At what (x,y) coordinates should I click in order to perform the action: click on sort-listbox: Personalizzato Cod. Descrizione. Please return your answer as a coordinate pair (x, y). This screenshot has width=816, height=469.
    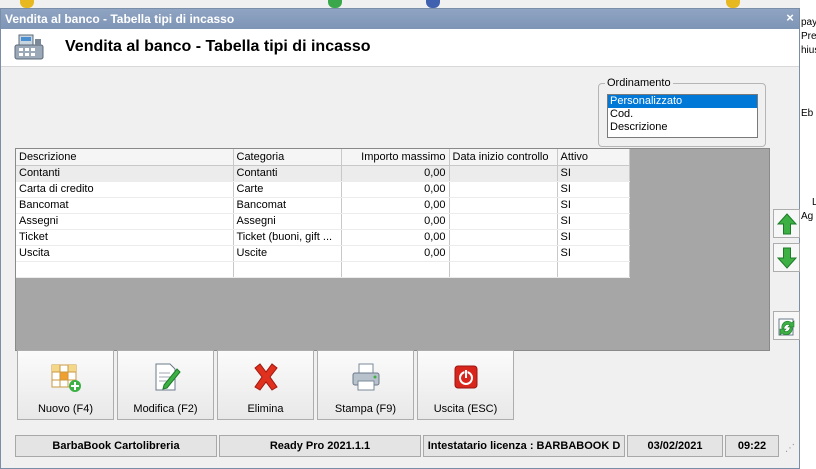
    Looking at the image, I should click on (682, 116).